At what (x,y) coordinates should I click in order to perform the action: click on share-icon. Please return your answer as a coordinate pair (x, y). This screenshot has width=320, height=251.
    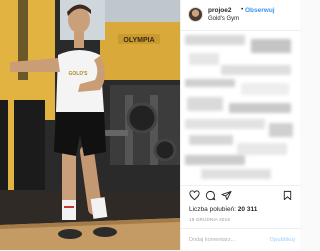
    Looking at the image, I should click on (226, 195).